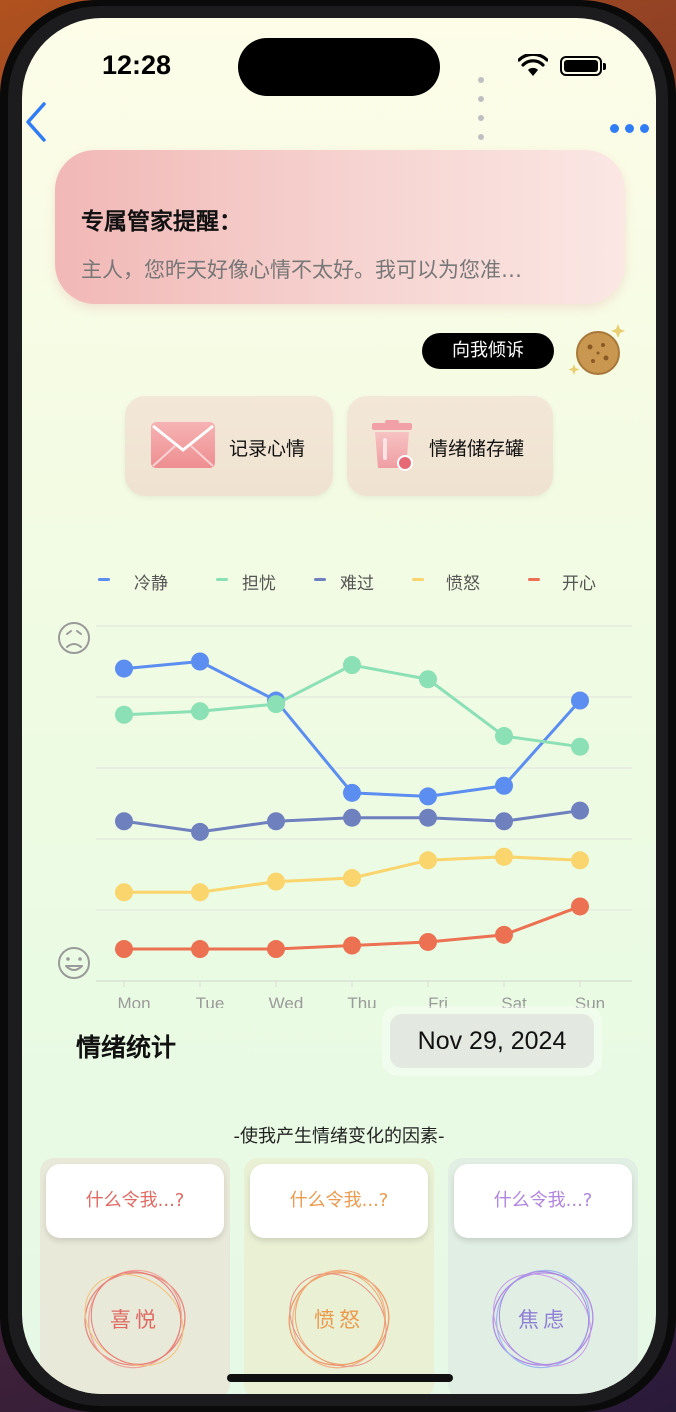  I want to click on factors-title: -使我产生情绪变化的因素-, so click(339, 1136).